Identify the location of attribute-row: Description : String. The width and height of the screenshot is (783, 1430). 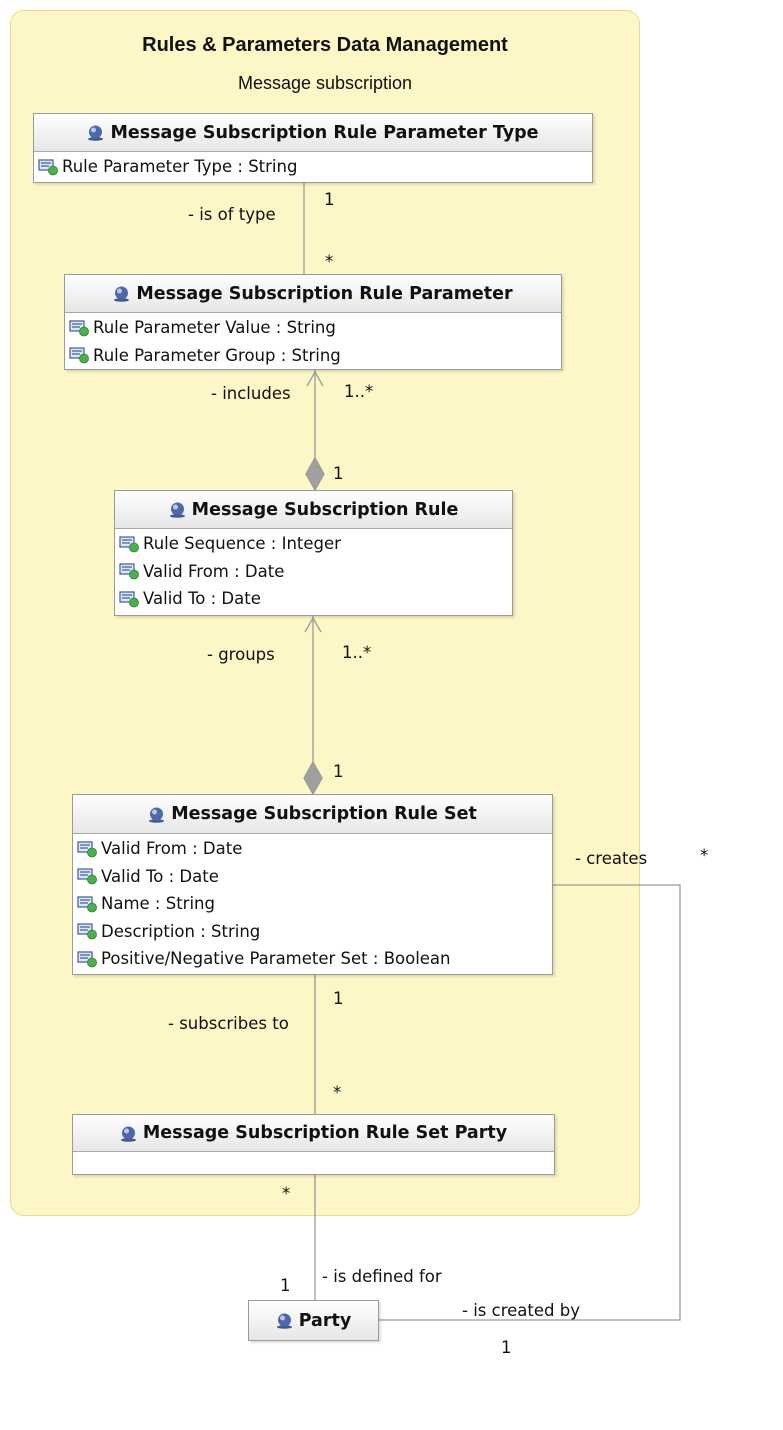
(314, 932).